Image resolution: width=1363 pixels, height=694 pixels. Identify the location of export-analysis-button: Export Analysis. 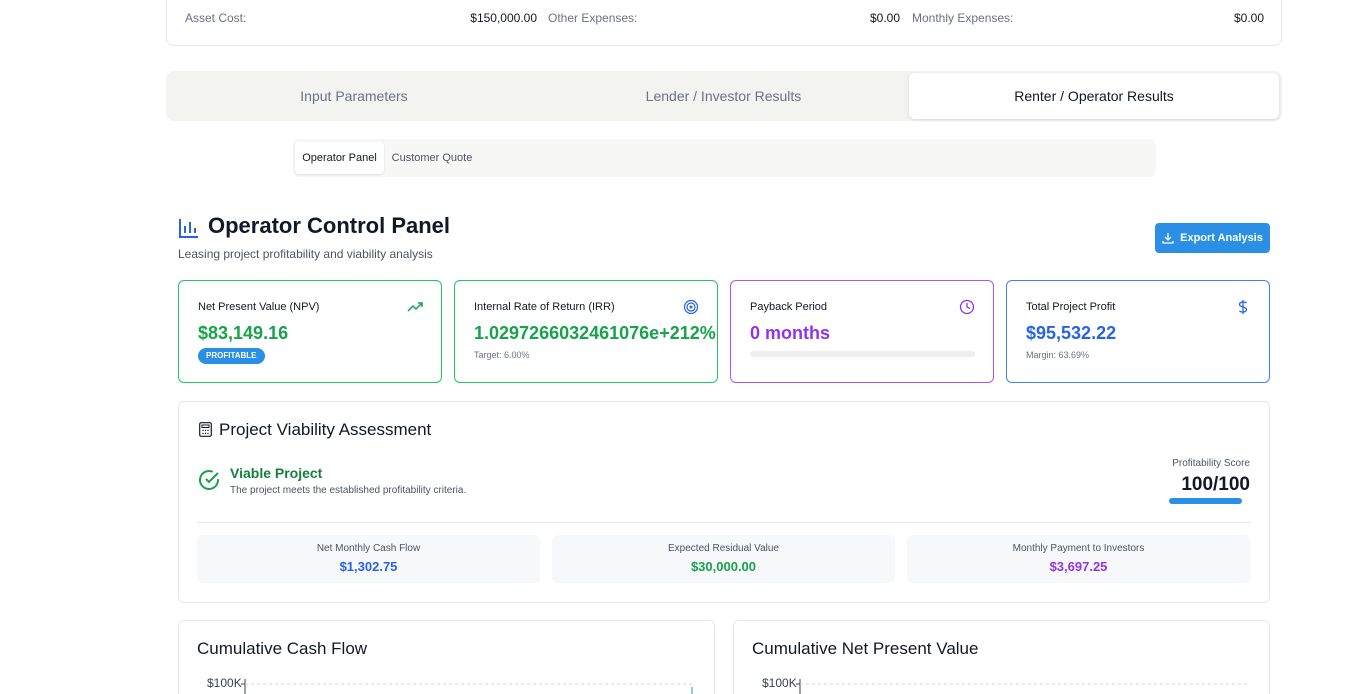
(1212, 238).